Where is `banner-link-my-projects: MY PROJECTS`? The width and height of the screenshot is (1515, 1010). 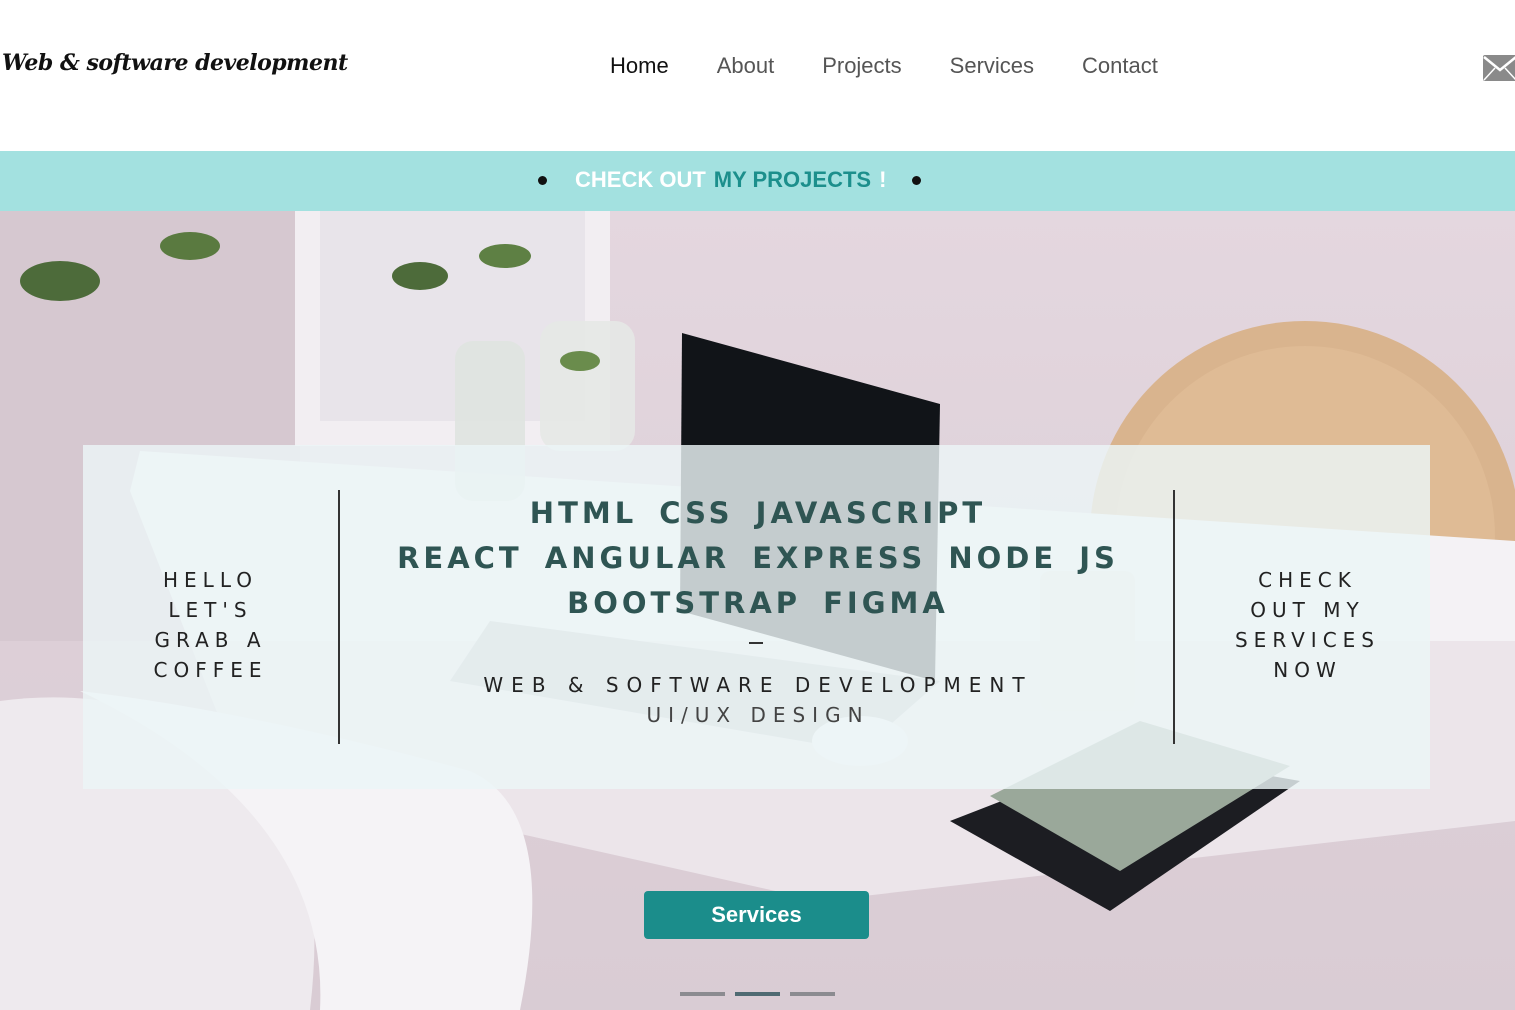 banner-link-my-projects: MY PROJECTS is located at coordinates (792, 180).